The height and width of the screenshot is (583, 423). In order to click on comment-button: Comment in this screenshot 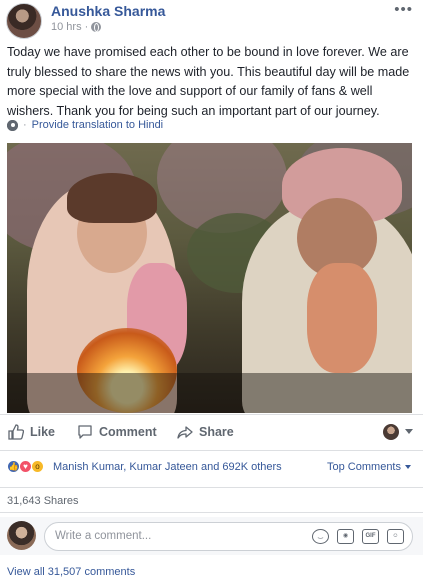, I will do `click(117, 432)`.